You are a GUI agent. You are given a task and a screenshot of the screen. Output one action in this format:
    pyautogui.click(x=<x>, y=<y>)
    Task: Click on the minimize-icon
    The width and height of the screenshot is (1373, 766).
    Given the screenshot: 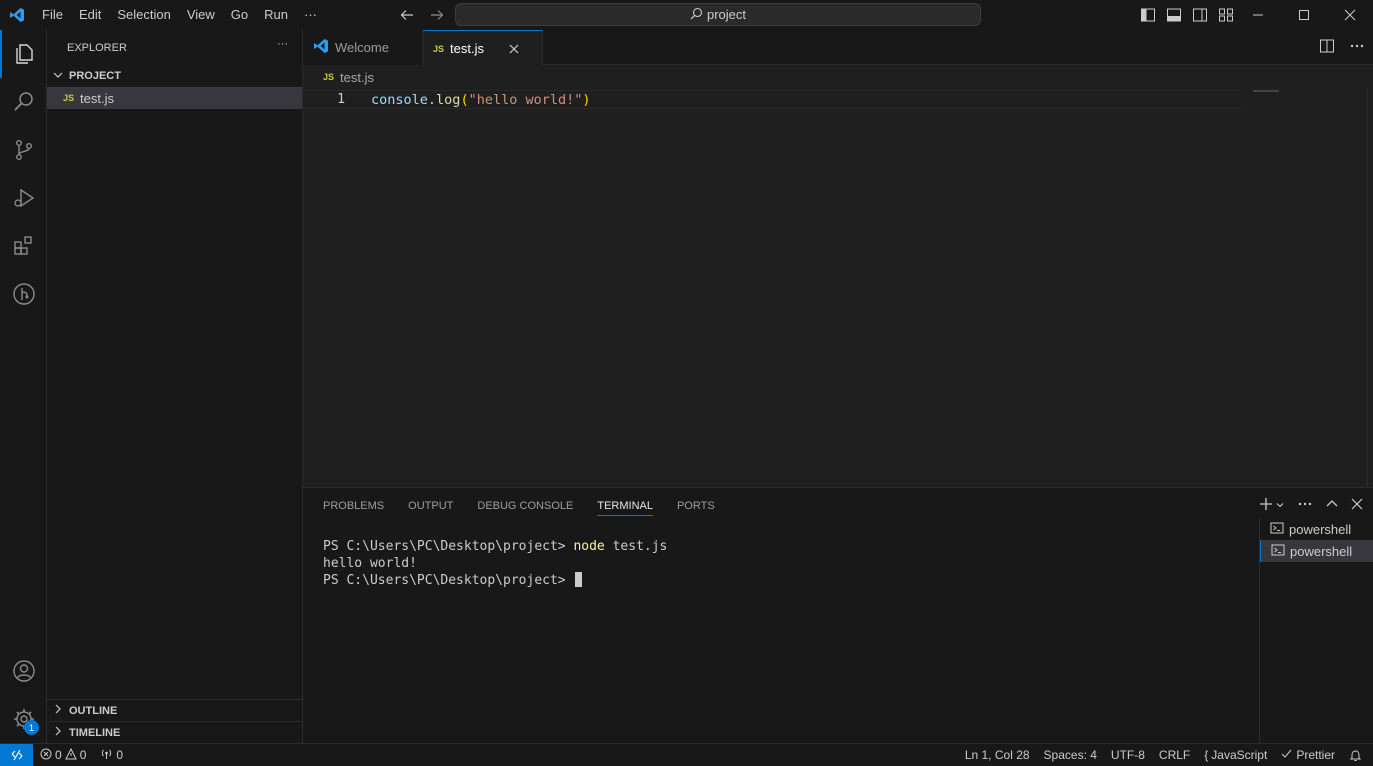 What is the action you would take?
    pyautogui.click(x=1258, y=15)
    